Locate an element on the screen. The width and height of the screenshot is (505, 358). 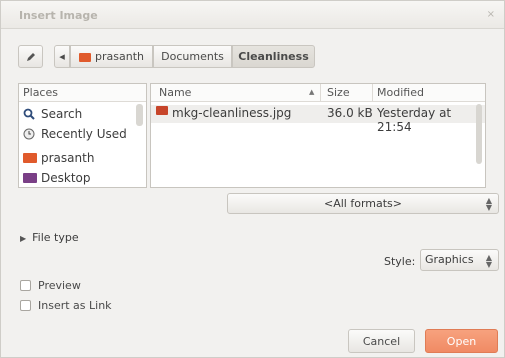
place-label: prasanth is located at coordinates (68, 158).